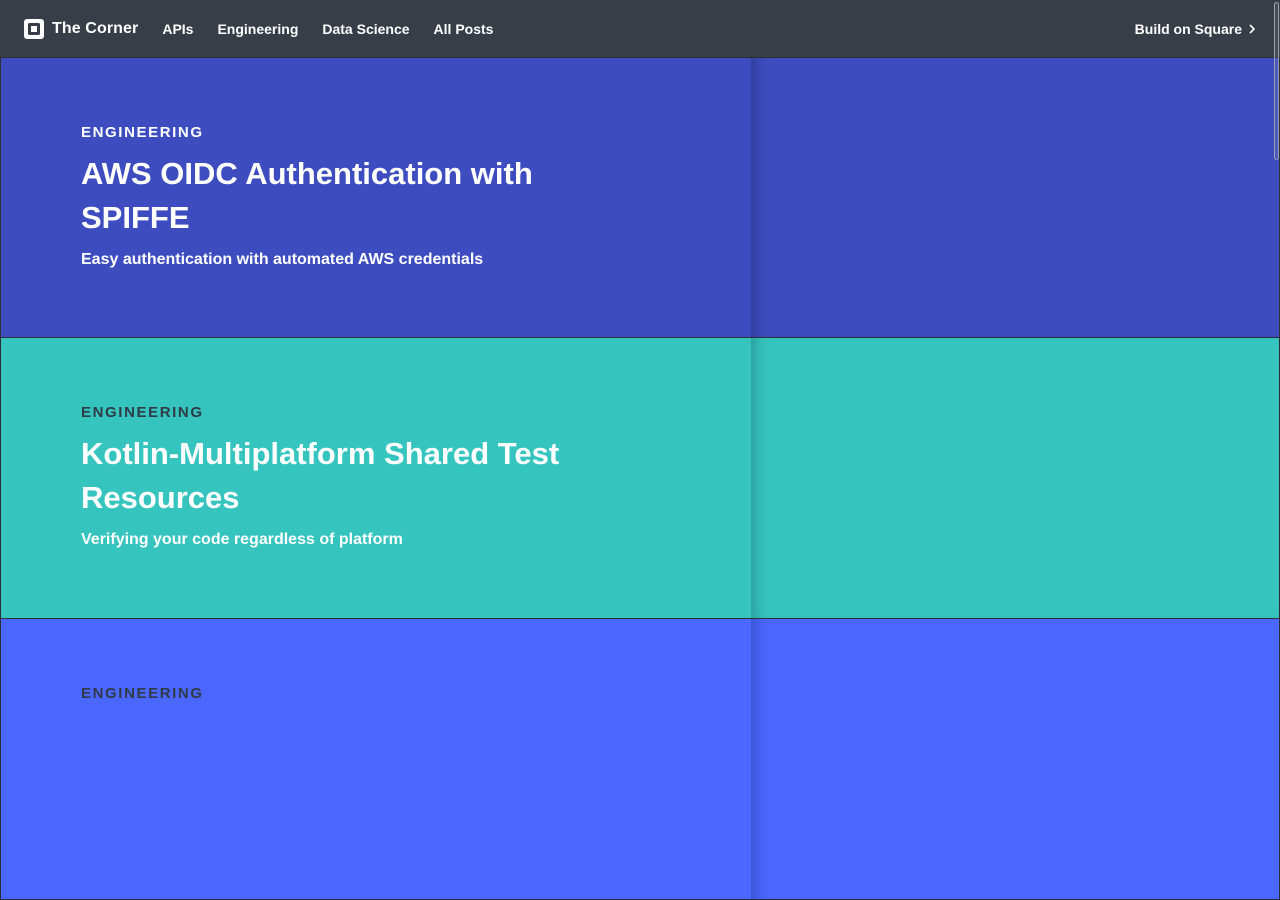 The image size is (1280, 900). Describe the element at coordinates (464, 29) in the screenshot. I see `nav-link-all-posts: All Posts` at that location.